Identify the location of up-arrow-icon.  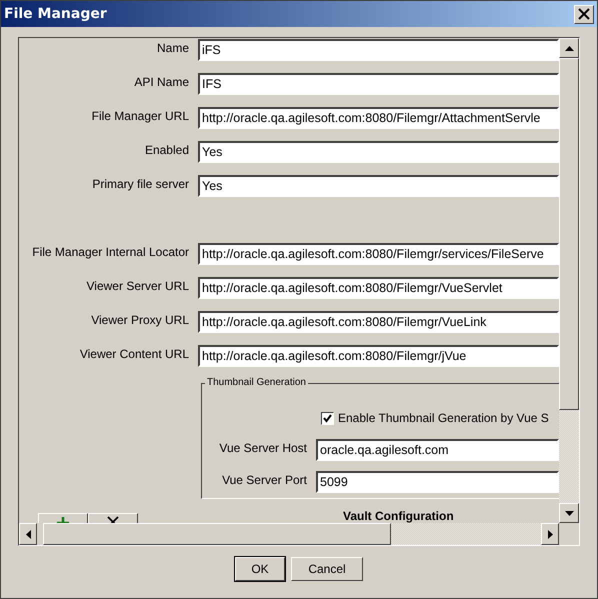
(569, 48).